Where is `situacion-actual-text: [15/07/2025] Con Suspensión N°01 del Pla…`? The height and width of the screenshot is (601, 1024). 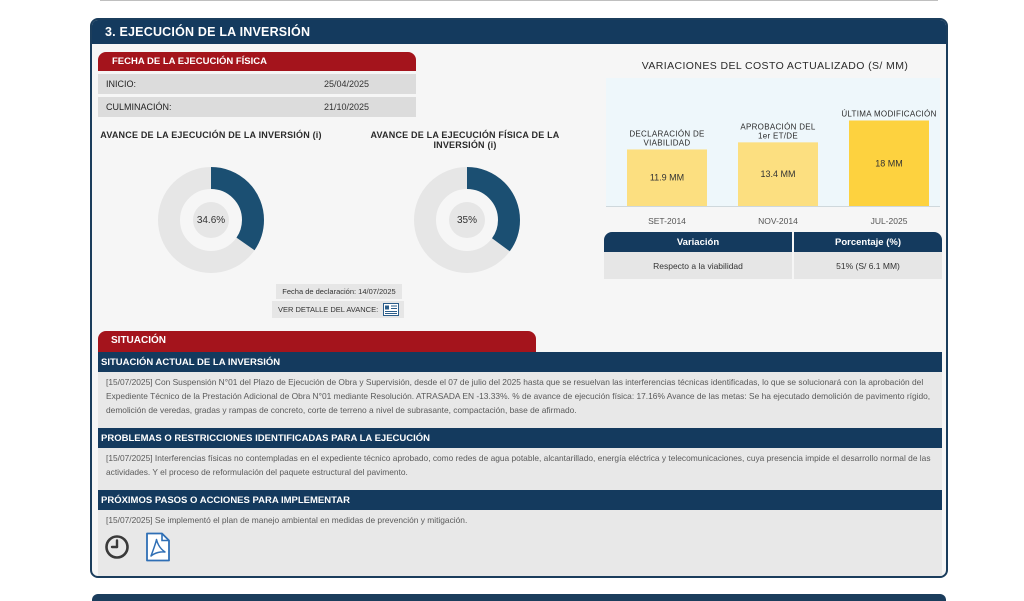
situacion-actual-text: [15/07/2025] Con Suspensión N°01 del Pla… is located at coordinates (520, 400).